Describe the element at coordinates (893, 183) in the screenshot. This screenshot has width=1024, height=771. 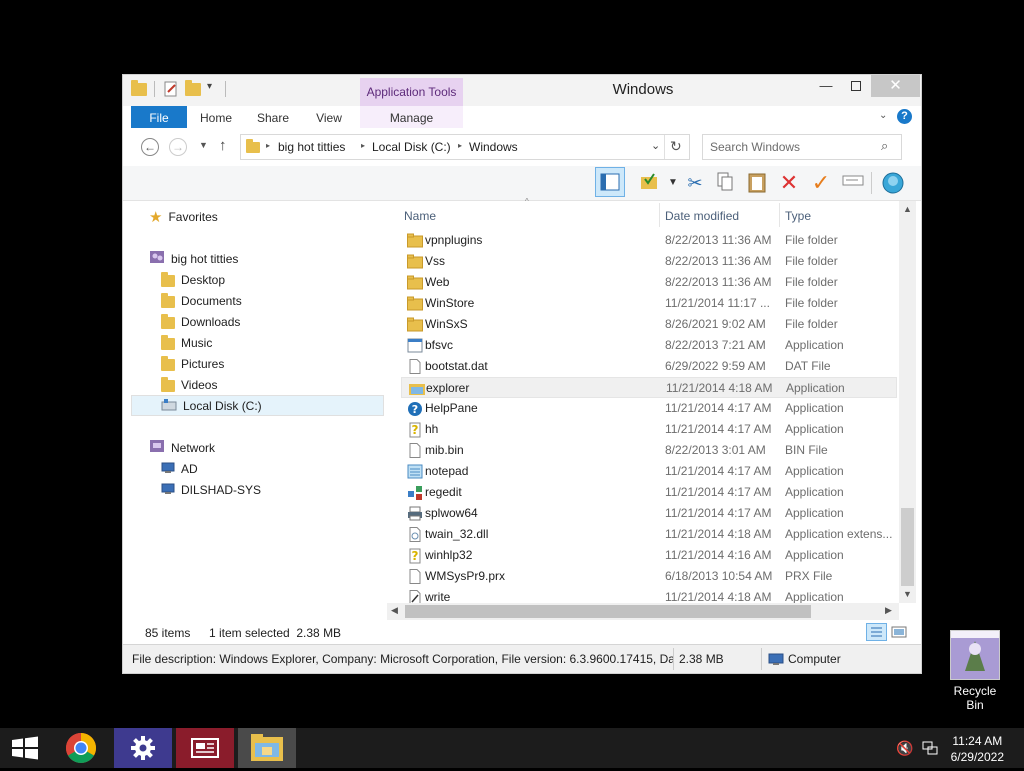
I see `shell-icon` at that location.